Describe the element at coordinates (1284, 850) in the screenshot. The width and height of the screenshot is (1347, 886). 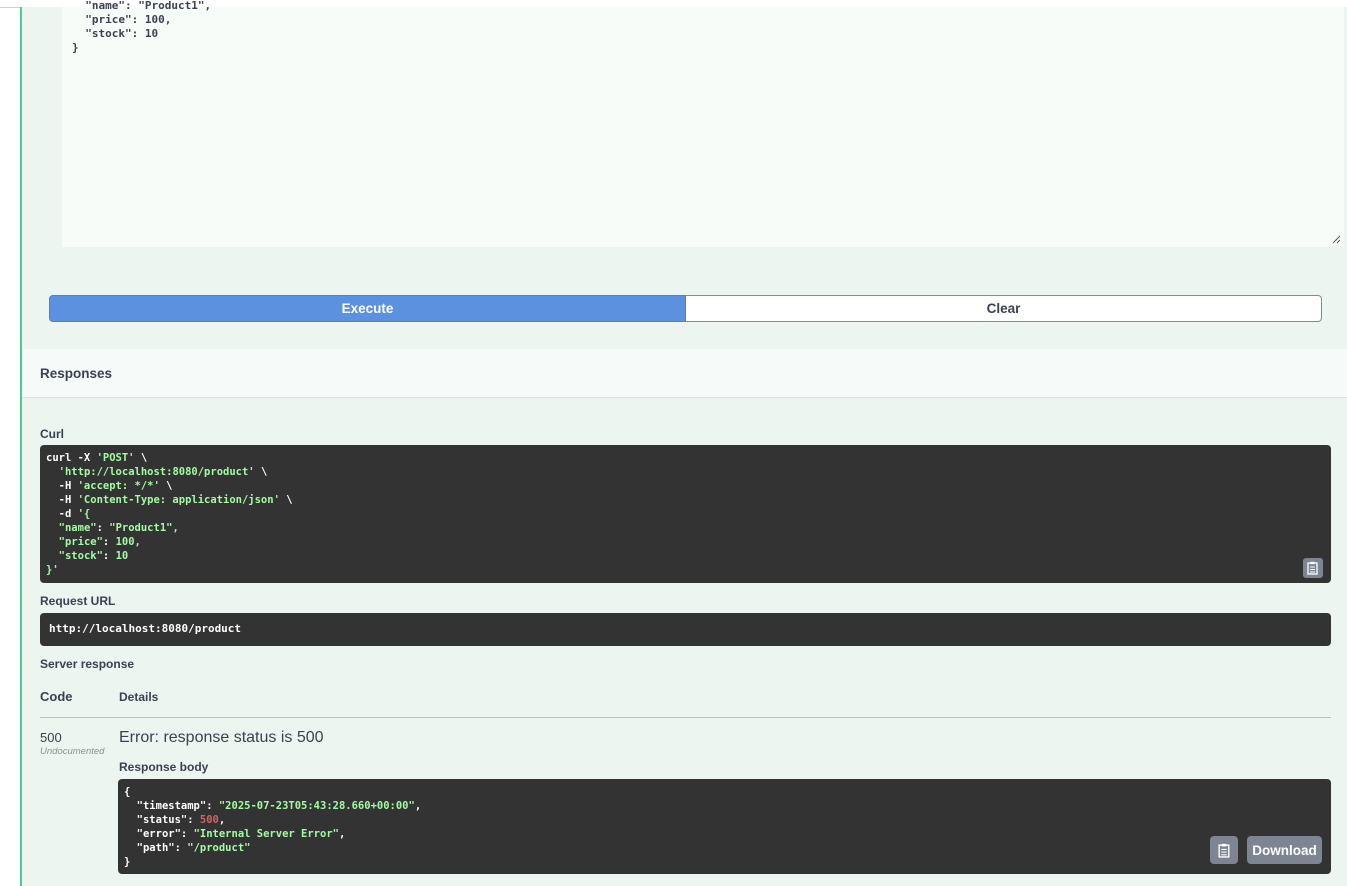
I see `download-button: Download` at that location.